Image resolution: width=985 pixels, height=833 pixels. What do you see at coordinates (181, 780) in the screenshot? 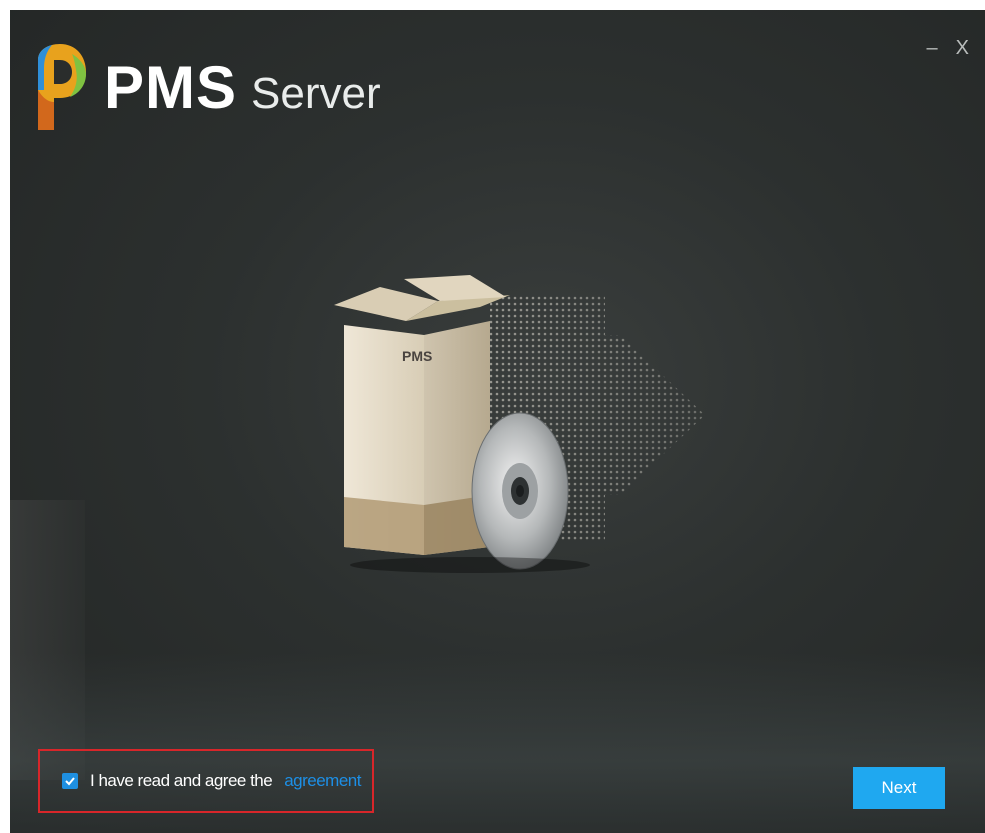
I see `agree-text: I have read and agree the` at bounding box center [181, 780].